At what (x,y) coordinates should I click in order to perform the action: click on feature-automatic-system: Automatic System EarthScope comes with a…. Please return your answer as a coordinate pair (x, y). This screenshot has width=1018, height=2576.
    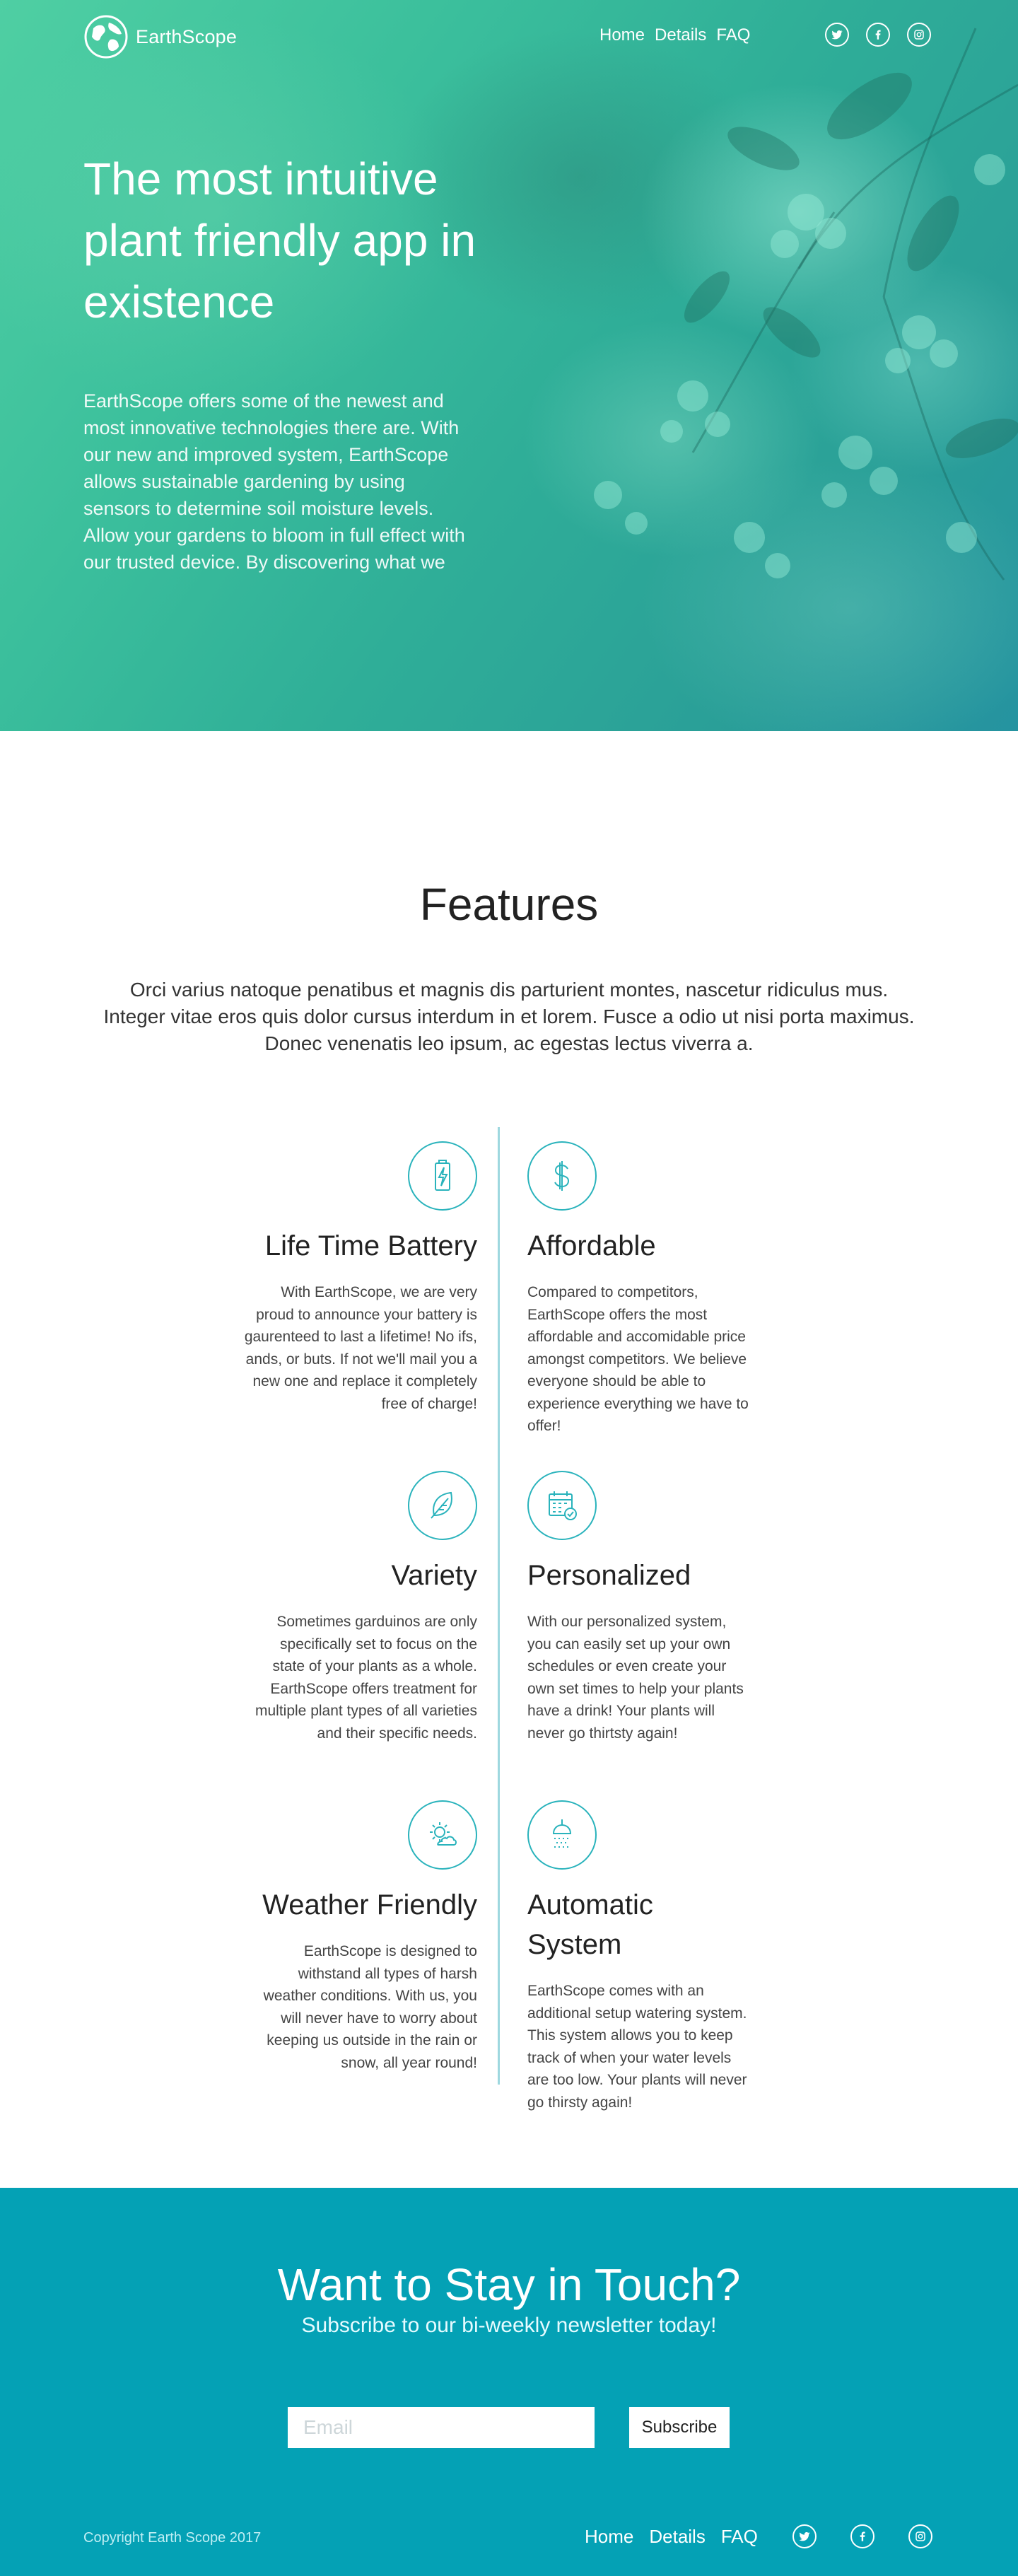
    Looking at the image, I should click on (640, 1957).